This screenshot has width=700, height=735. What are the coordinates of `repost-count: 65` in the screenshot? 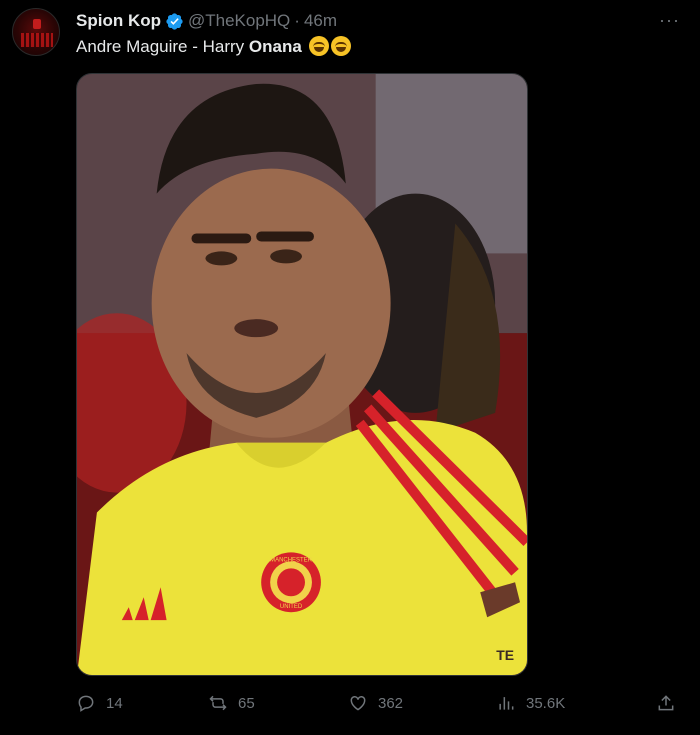 It's located at (246, 703).